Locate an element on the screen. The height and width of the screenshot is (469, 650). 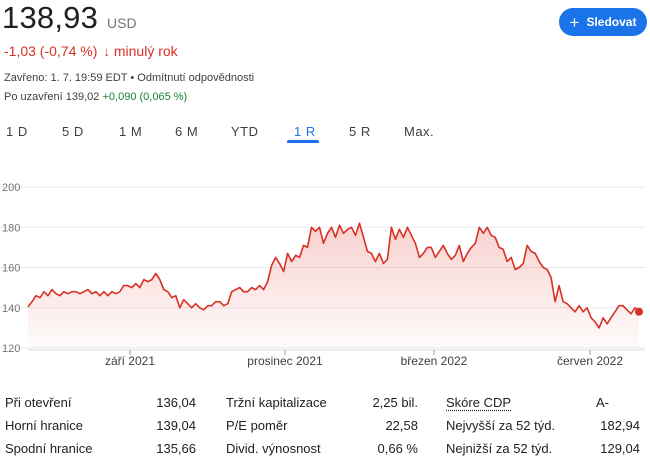
y-tick-label: 140 is located at coordinates (11, 309).